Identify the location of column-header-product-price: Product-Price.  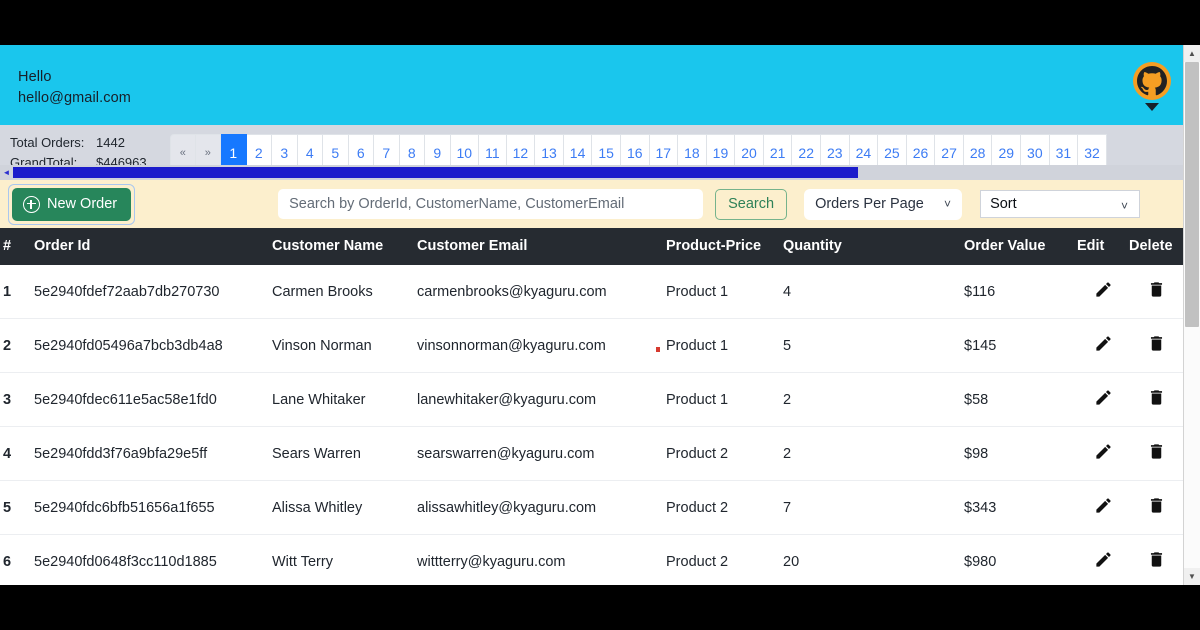
(724, 246).